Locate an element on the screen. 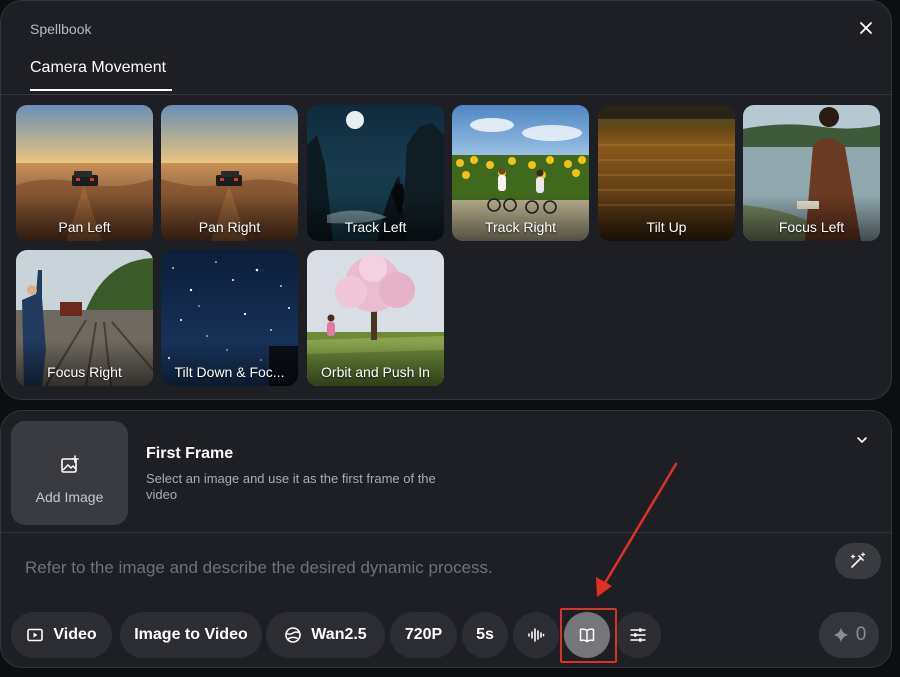  preset-card-track-left: Track Left is located at coordinates (375, 173).